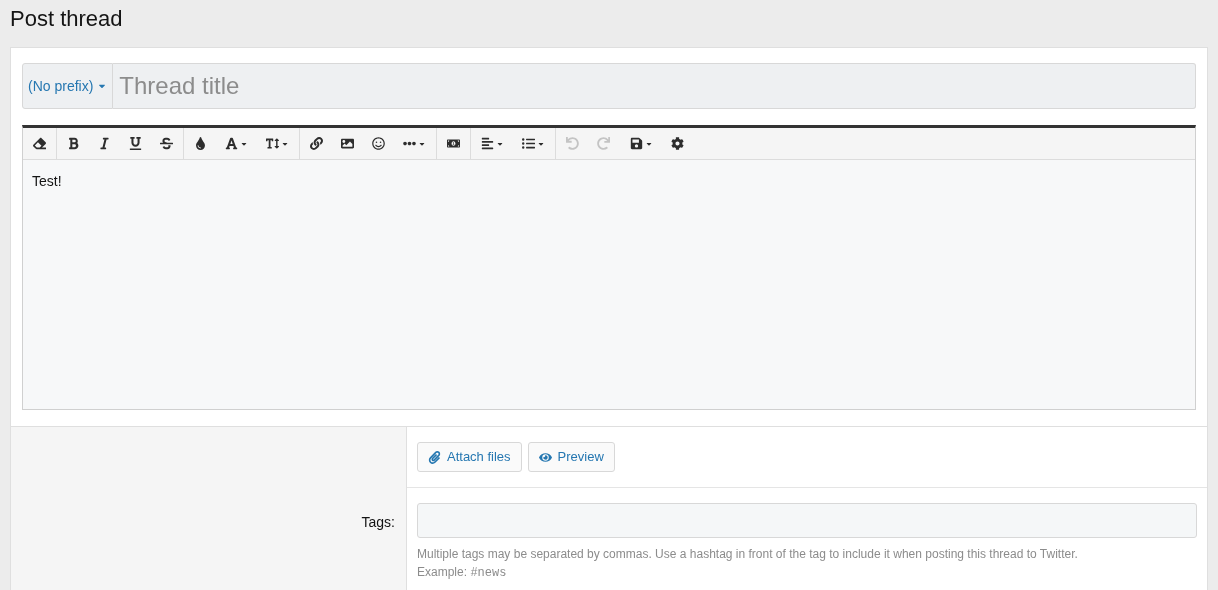 This screenshot has width=1218, height=590. What do you see at coordinates (66, 19) in the screenshot?
I see `page-title: Post thread` at bounding box center [66, 19].